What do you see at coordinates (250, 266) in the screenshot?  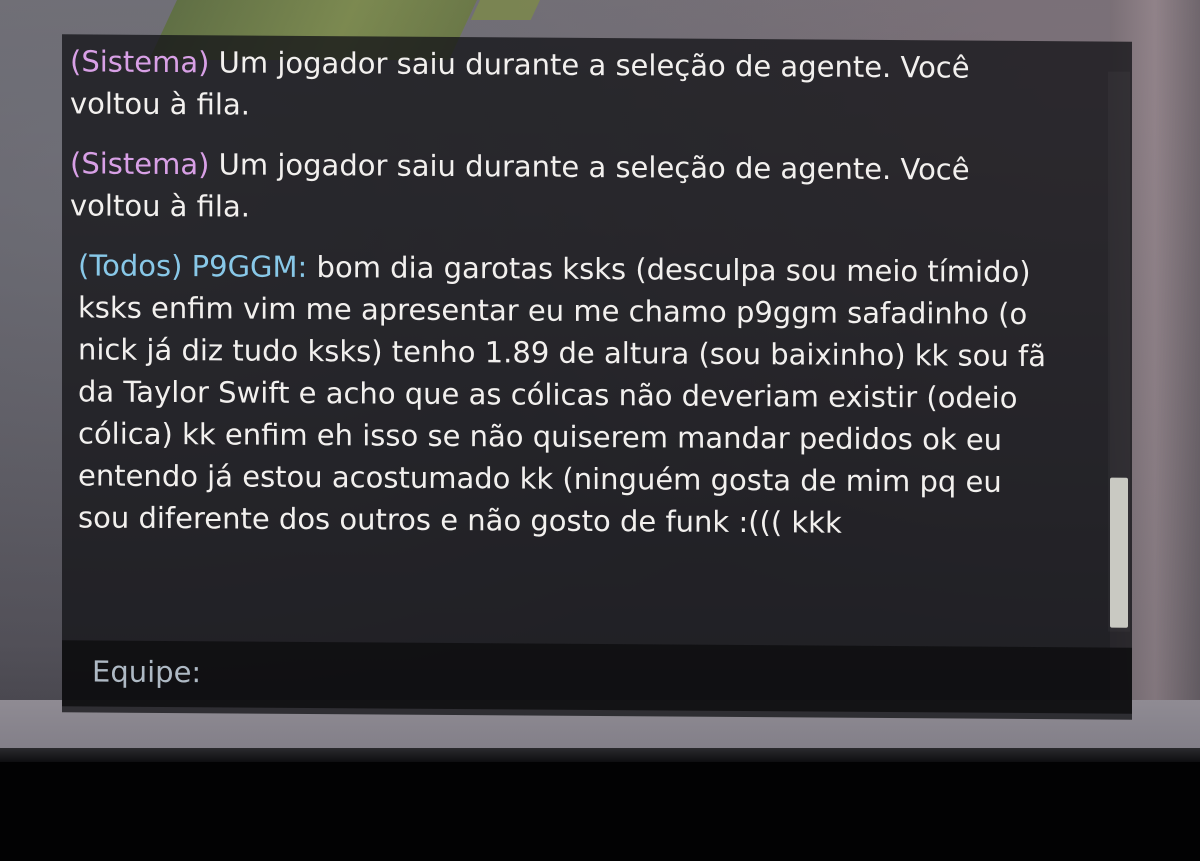 I see `sender-name: P9GGM:` at bounding box center [250, 266].